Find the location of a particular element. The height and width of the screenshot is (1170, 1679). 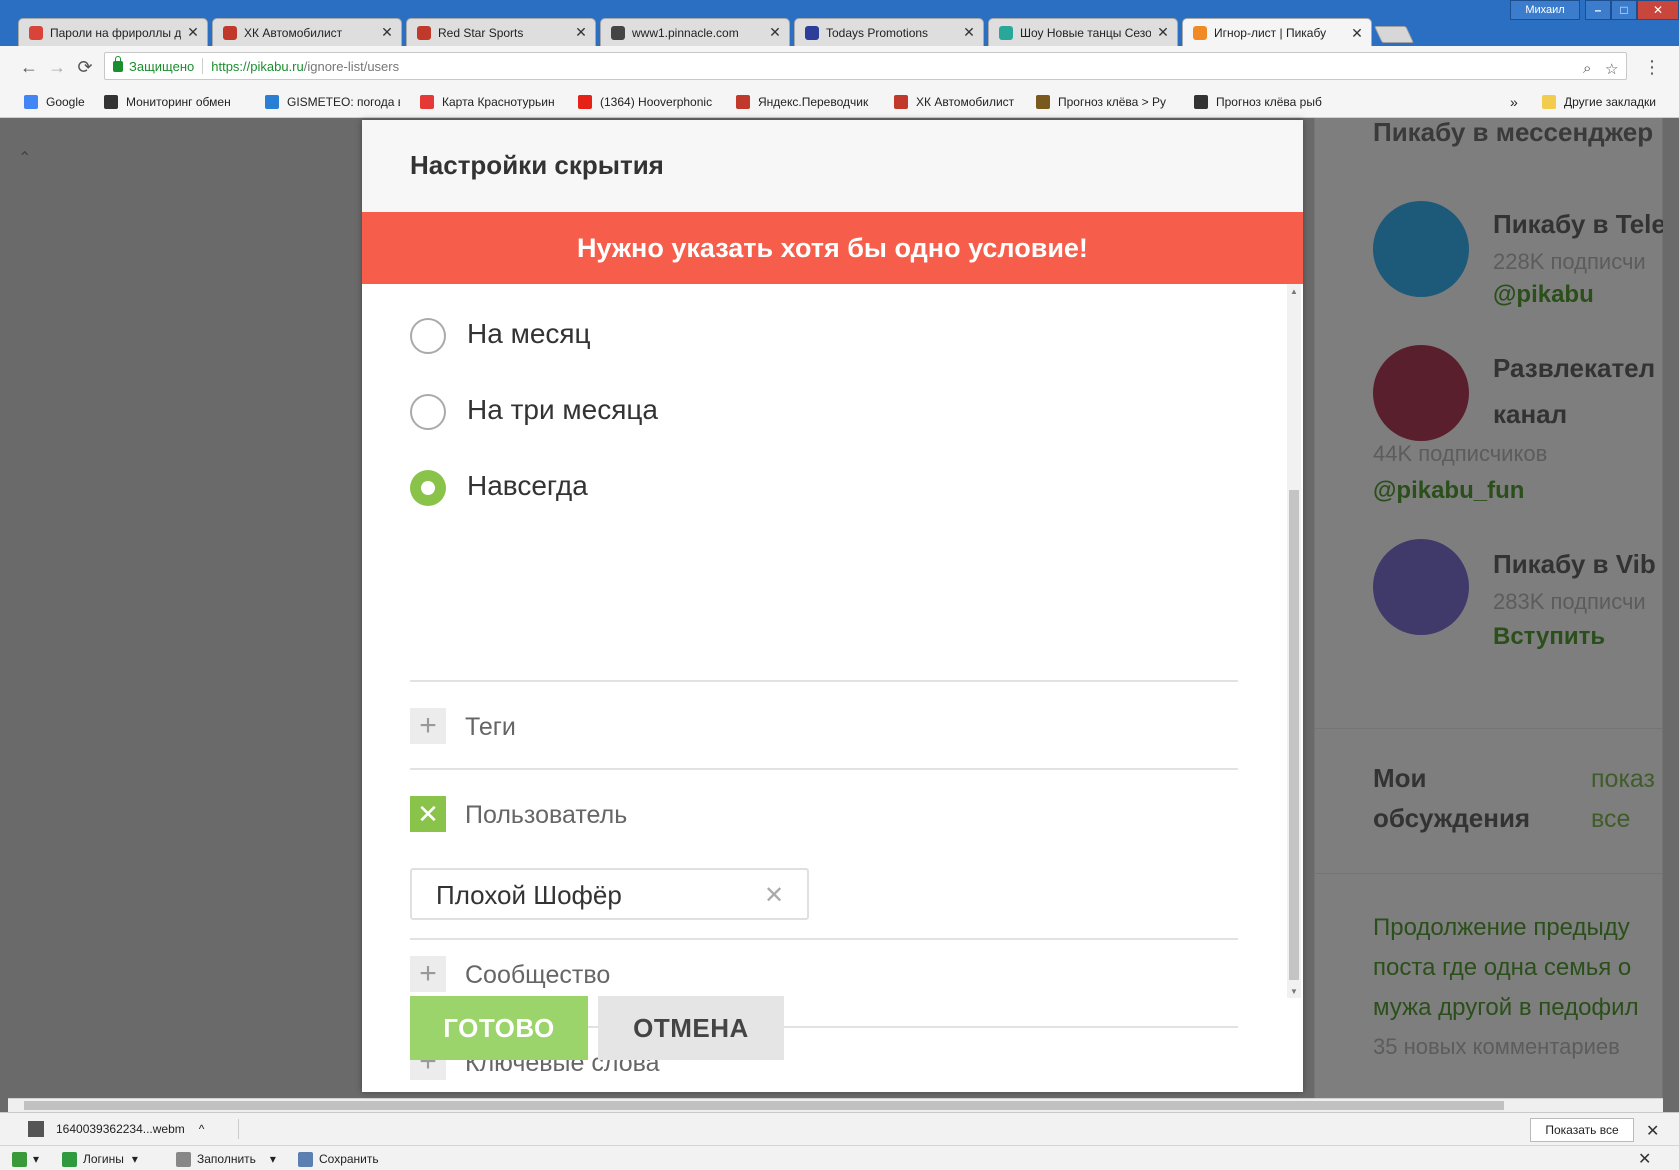

clear-icon: ✕ is located at coordinates (774, 895).